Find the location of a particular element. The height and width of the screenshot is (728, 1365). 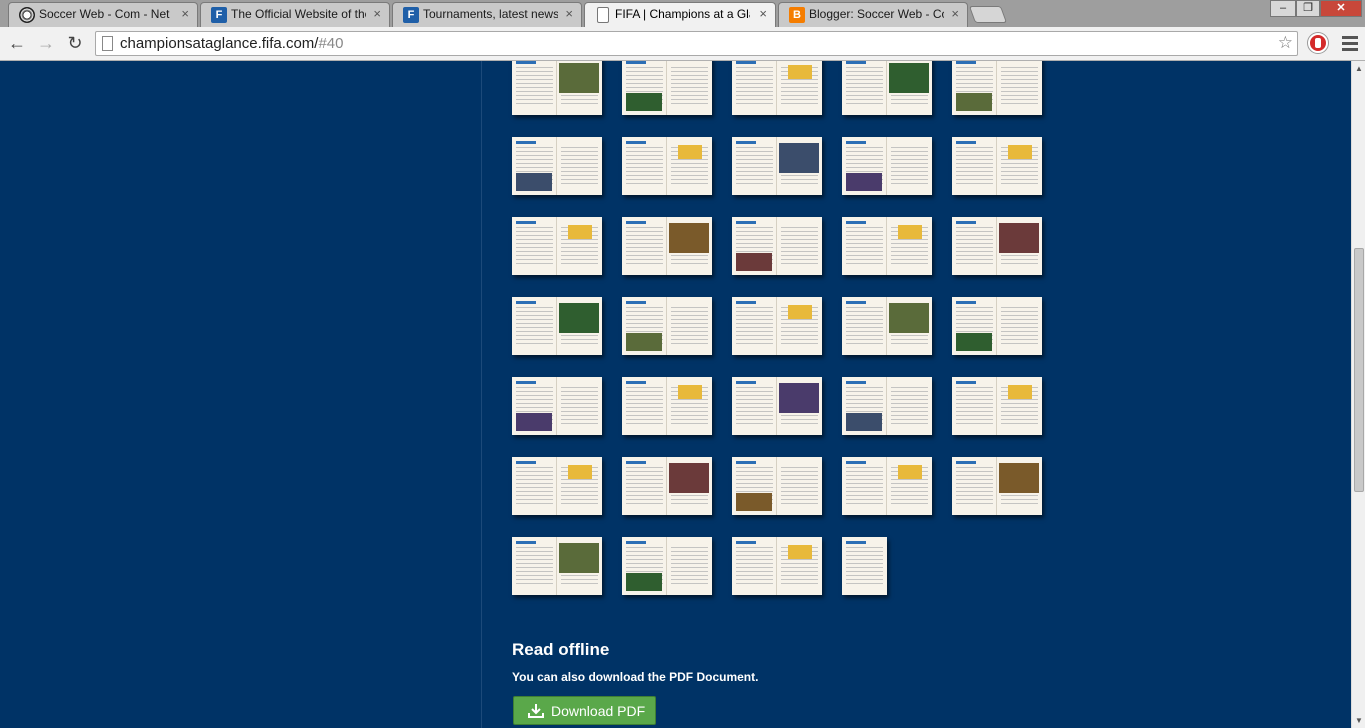

tab-fifa-official: F The Official Website of the × is located at coordinates (295, 14).